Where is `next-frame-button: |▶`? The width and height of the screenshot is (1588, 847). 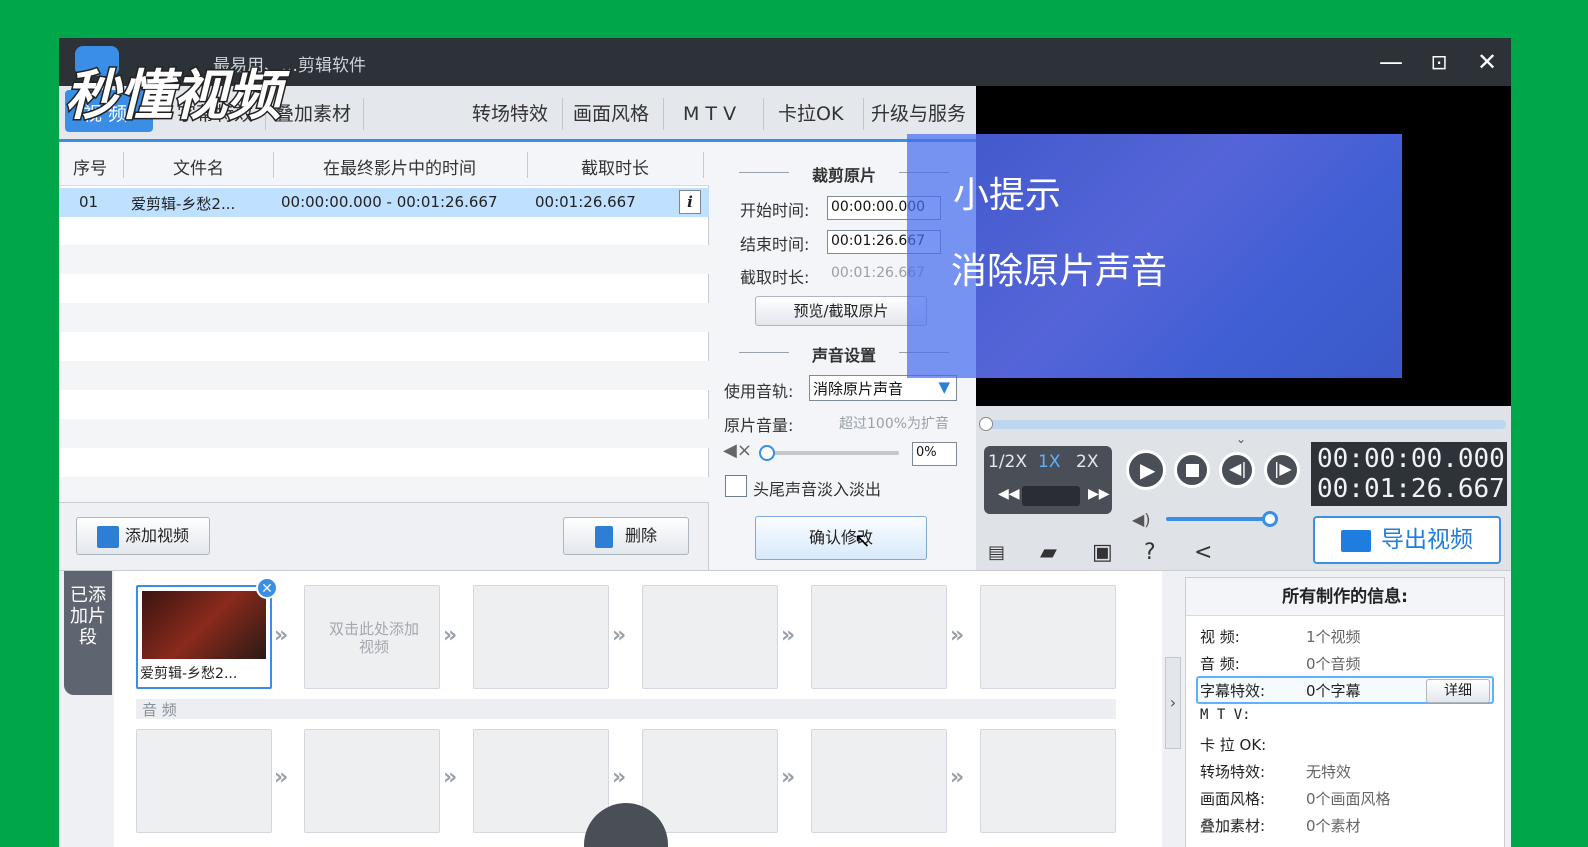 next-frame-button: |▶ is located at coordinates (1282, 470).